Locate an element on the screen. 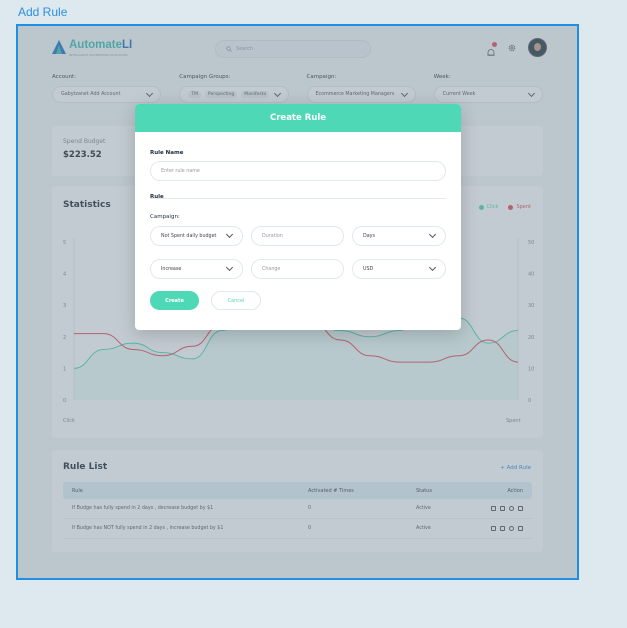 This screenshot has height=628, width=627. create-button: Create is located at coordinates (174, 300).